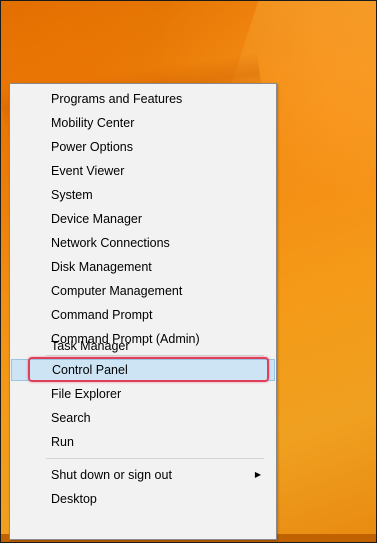 The width and height of the screenshot is (377, 543). I want to click on triangle-right-icon: ▶, so click(257, 474).